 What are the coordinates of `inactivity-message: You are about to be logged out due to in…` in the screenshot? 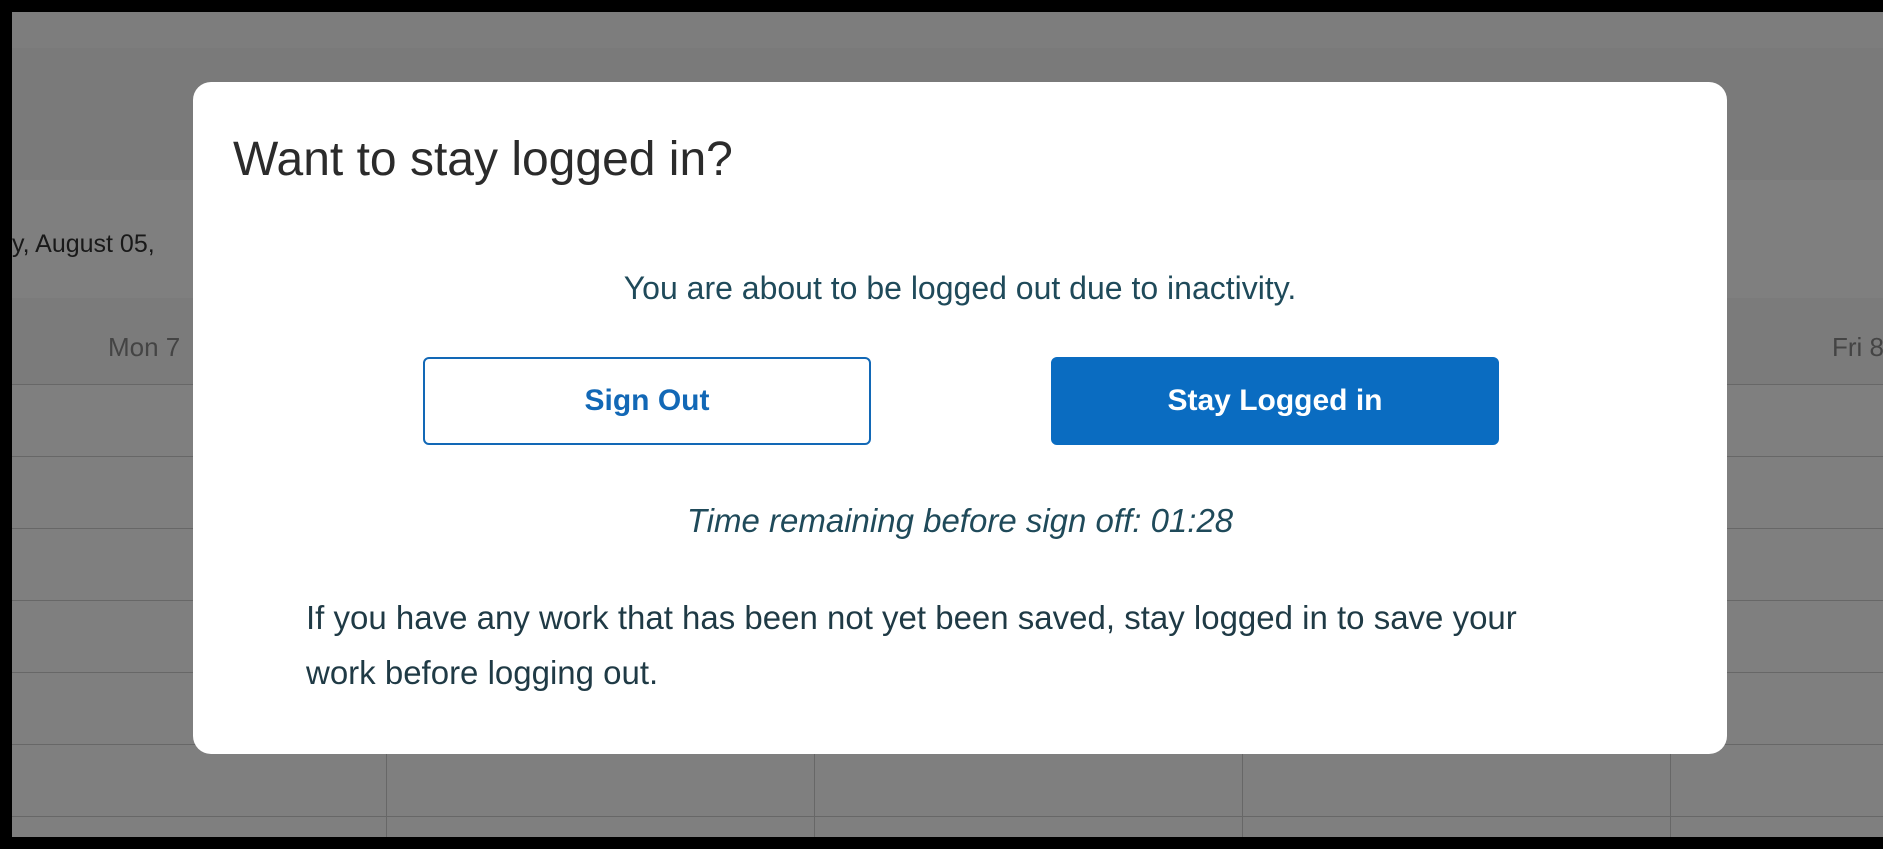 It's located at (960, 288).